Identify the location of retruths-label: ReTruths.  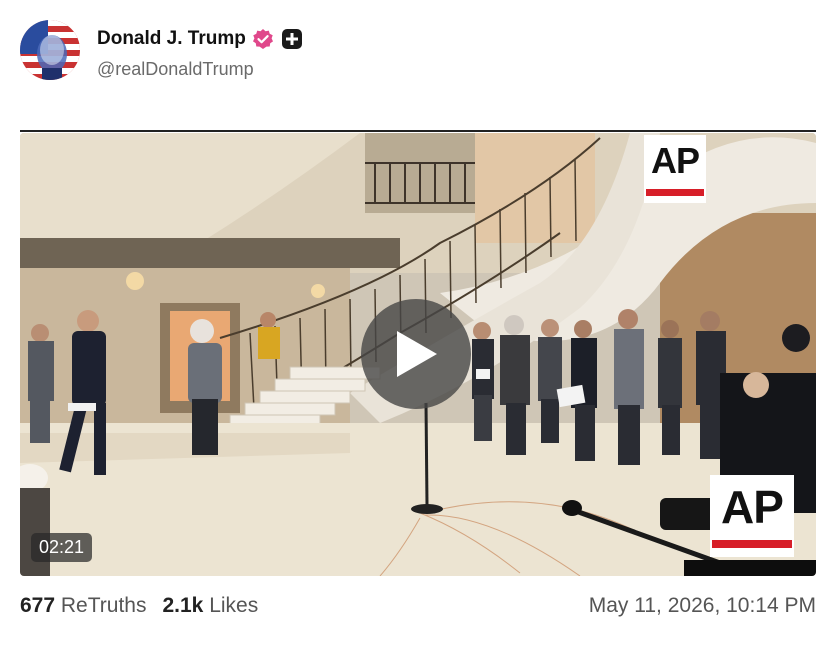
(103, 605).